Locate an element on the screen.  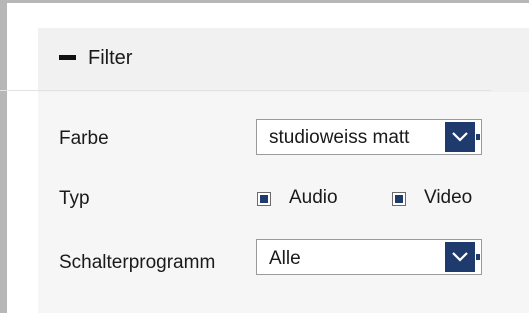
schalterprogramm-dropdown-button is located at coordinates (460, 257).